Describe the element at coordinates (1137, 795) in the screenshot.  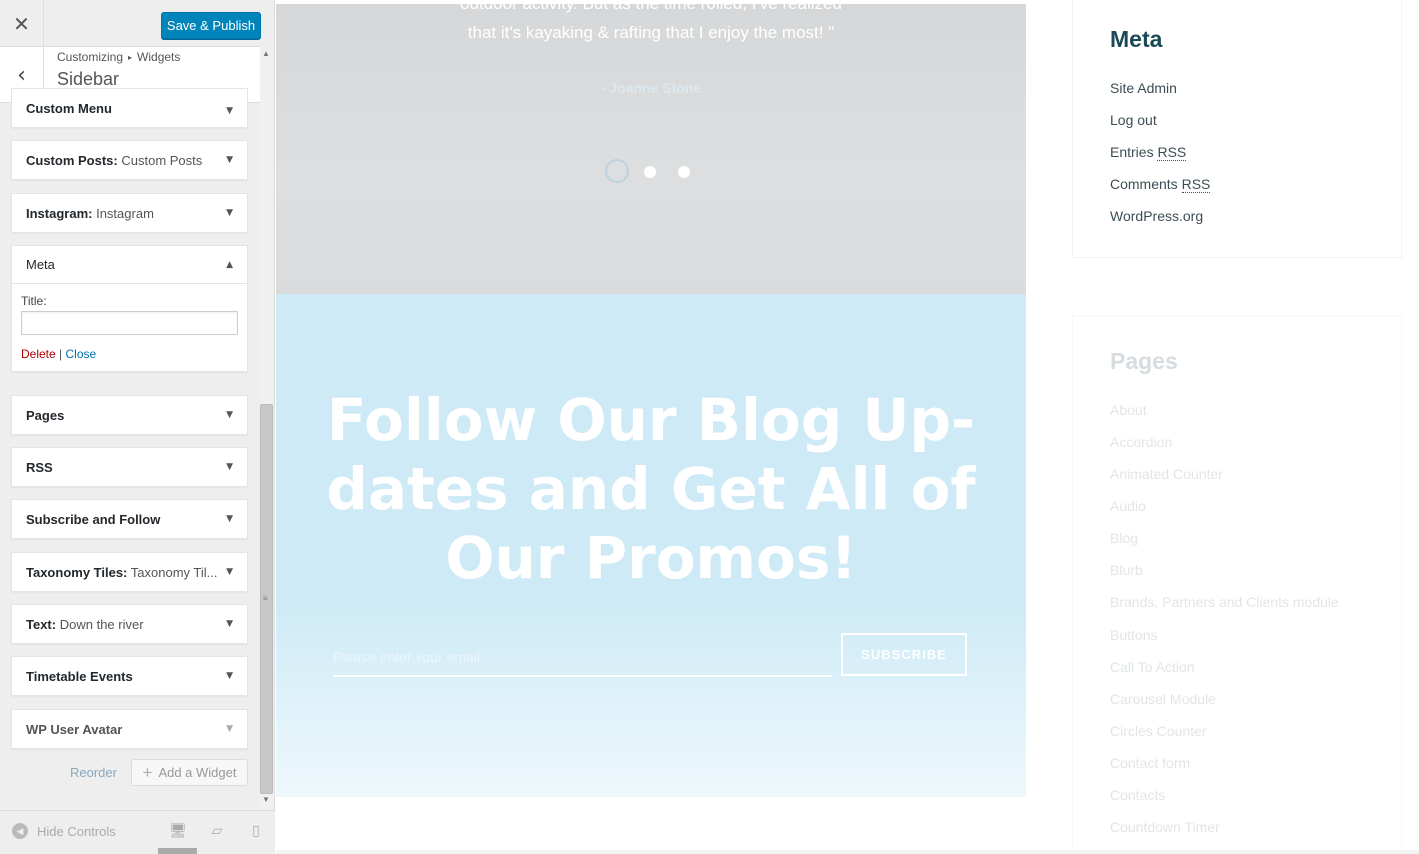
I see `page-link: Contacts` at that location.